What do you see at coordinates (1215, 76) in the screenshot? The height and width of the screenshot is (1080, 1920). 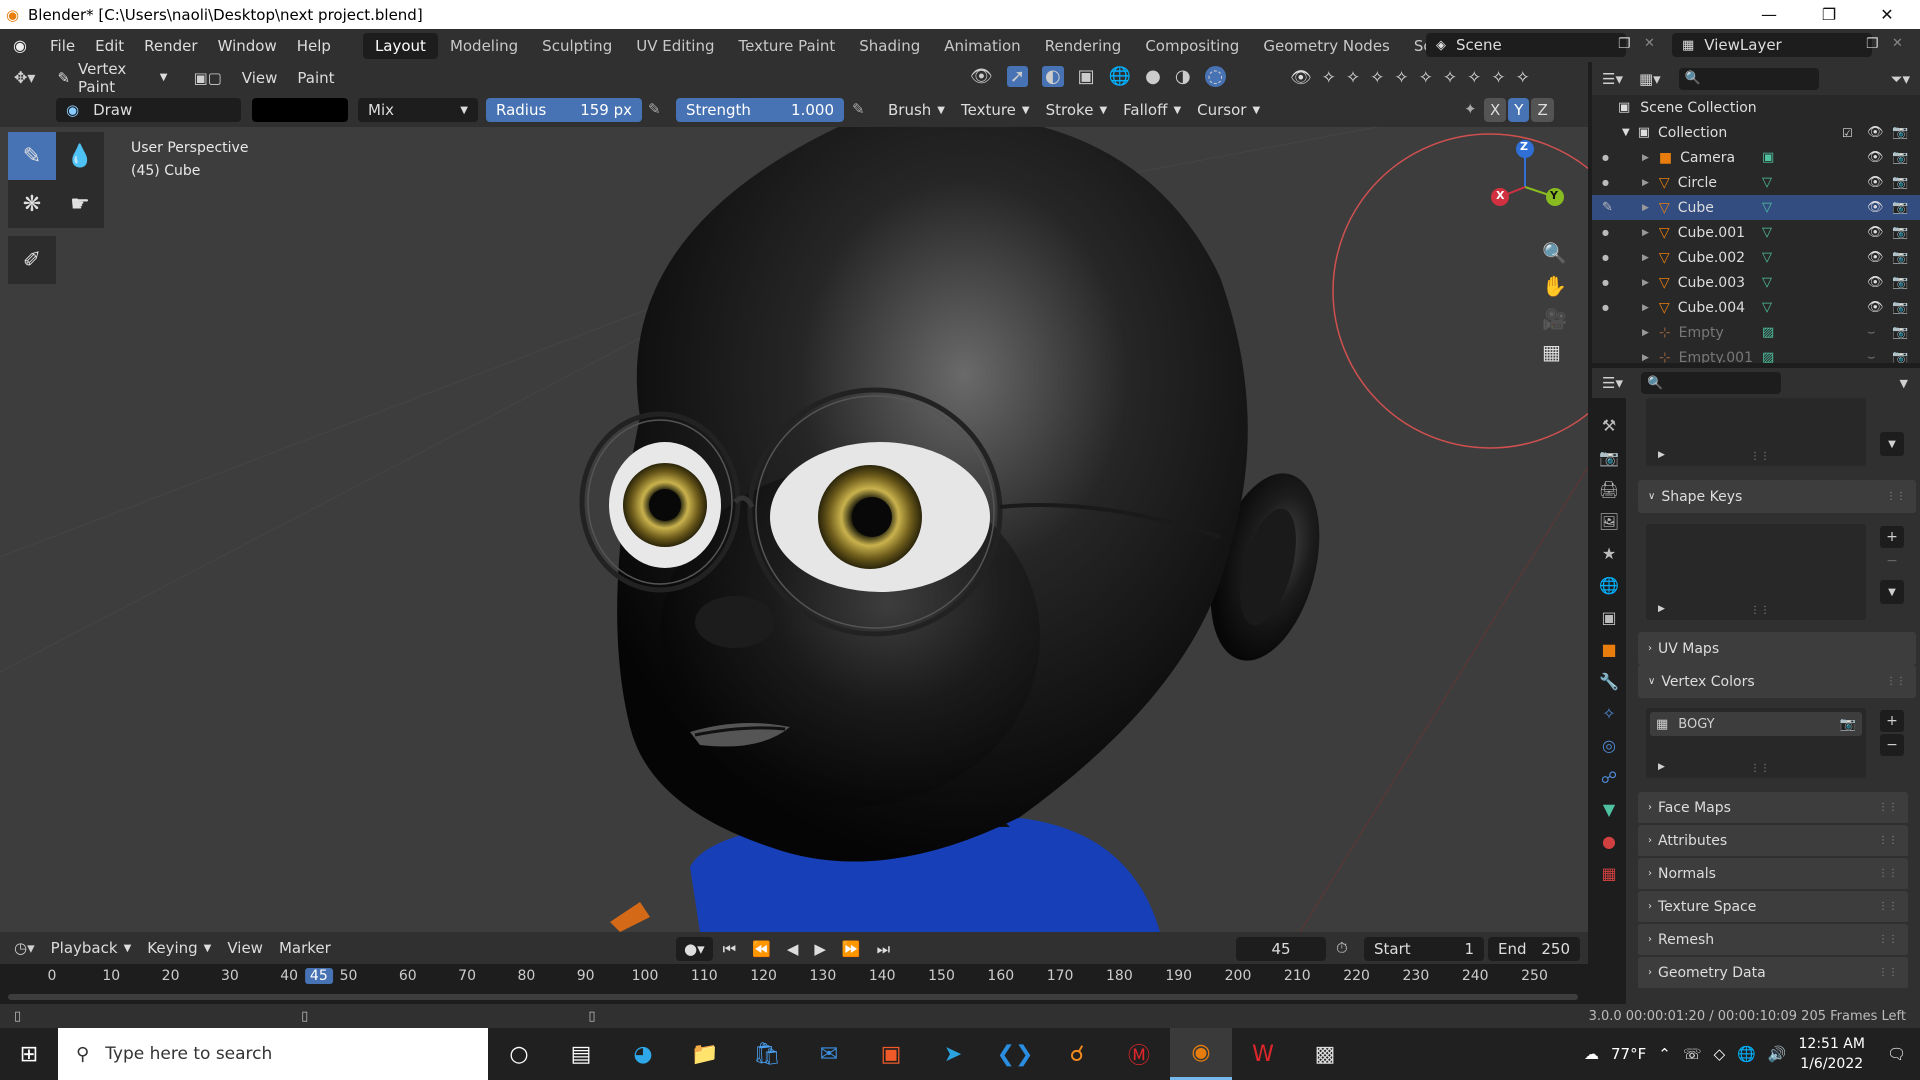 I see `rendered-shading-icon: ◌` at bounding box center [1215, 76].